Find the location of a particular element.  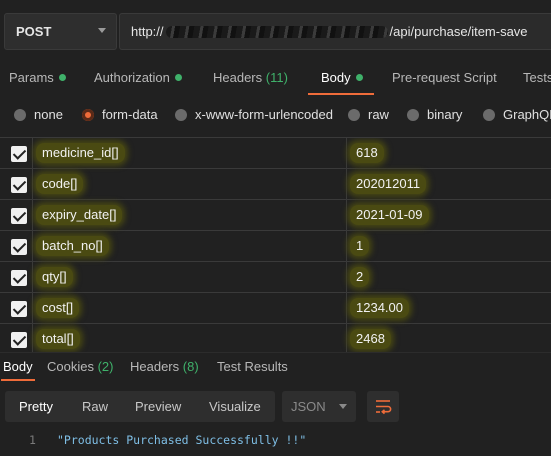

response-body: 1 "Products Purchased Successfully !!" is located at coordinates (275, 440).